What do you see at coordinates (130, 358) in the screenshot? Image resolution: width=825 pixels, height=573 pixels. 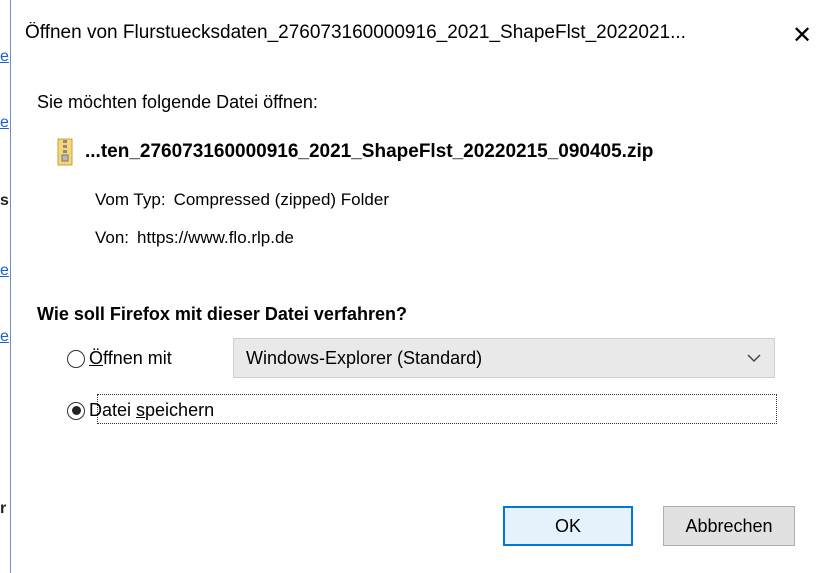 I see `open-with-label: Öffnen mit` at bounding box center [130, 358].